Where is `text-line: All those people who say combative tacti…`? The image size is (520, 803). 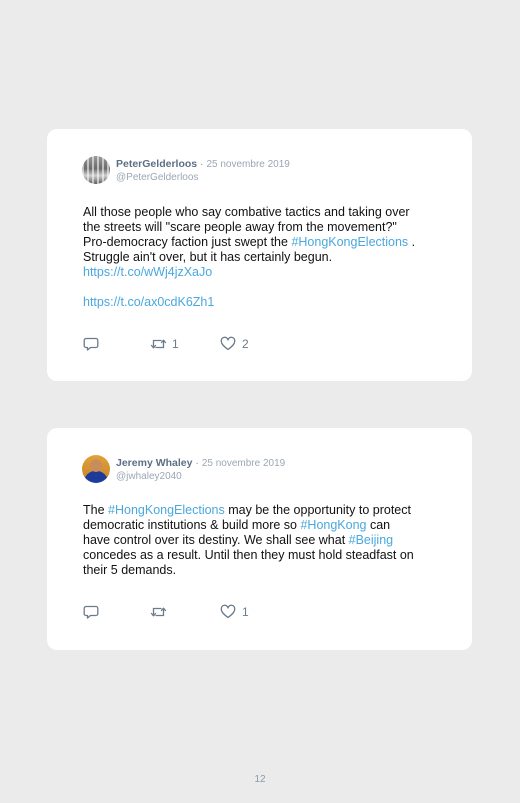
text-line: All those people who say combative tacti… is located at coordinates (246, 212).